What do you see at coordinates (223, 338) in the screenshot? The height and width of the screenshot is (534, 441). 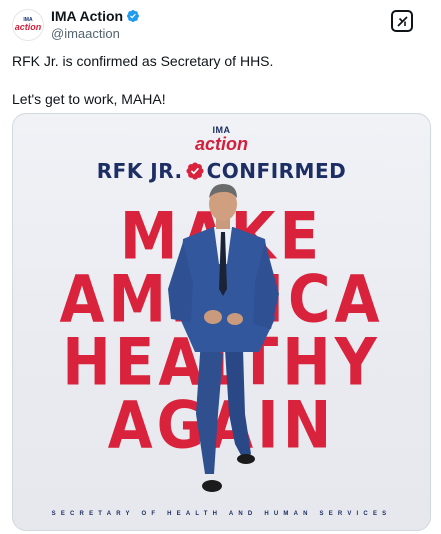 I see `man-in-suit-figure` at bounding box center [223, 338].